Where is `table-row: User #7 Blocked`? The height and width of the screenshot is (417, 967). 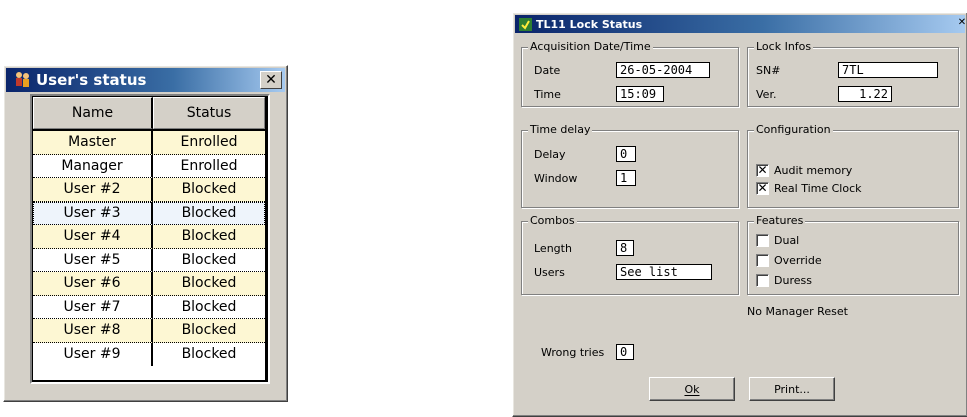 table-row: User #7 Blocked is located at coordinates (149, 307).